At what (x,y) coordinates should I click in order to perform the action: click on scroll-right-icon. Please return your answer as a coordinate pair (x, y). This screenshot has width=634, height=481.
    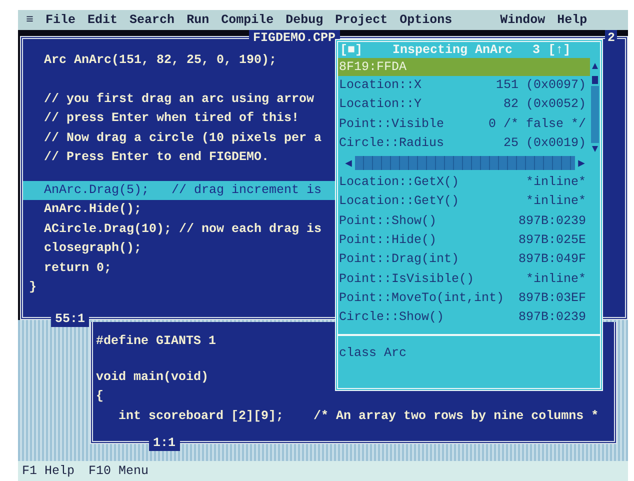
    Looking at the image, I should click on (581, 163).